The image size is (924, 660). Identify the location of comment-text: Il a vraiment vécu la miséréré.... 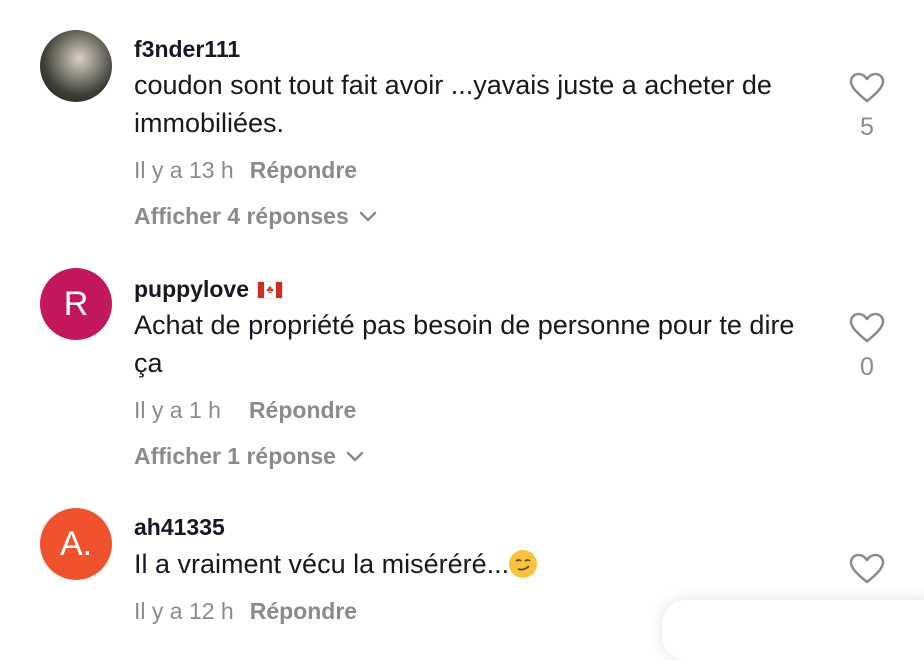
(479, 564).